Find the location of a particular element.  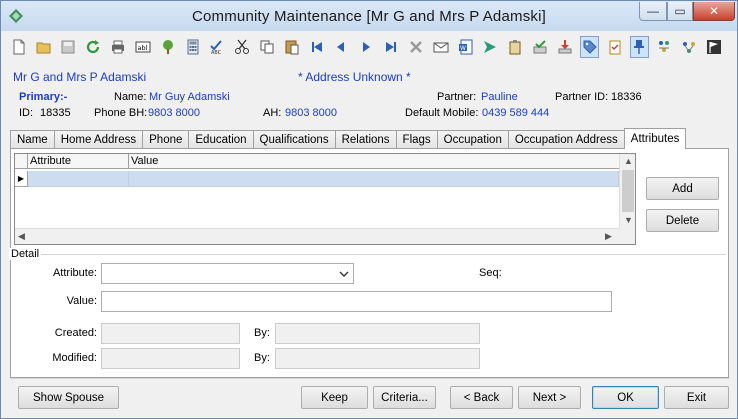

minimize-button: — is located at coordinates (653, 11).